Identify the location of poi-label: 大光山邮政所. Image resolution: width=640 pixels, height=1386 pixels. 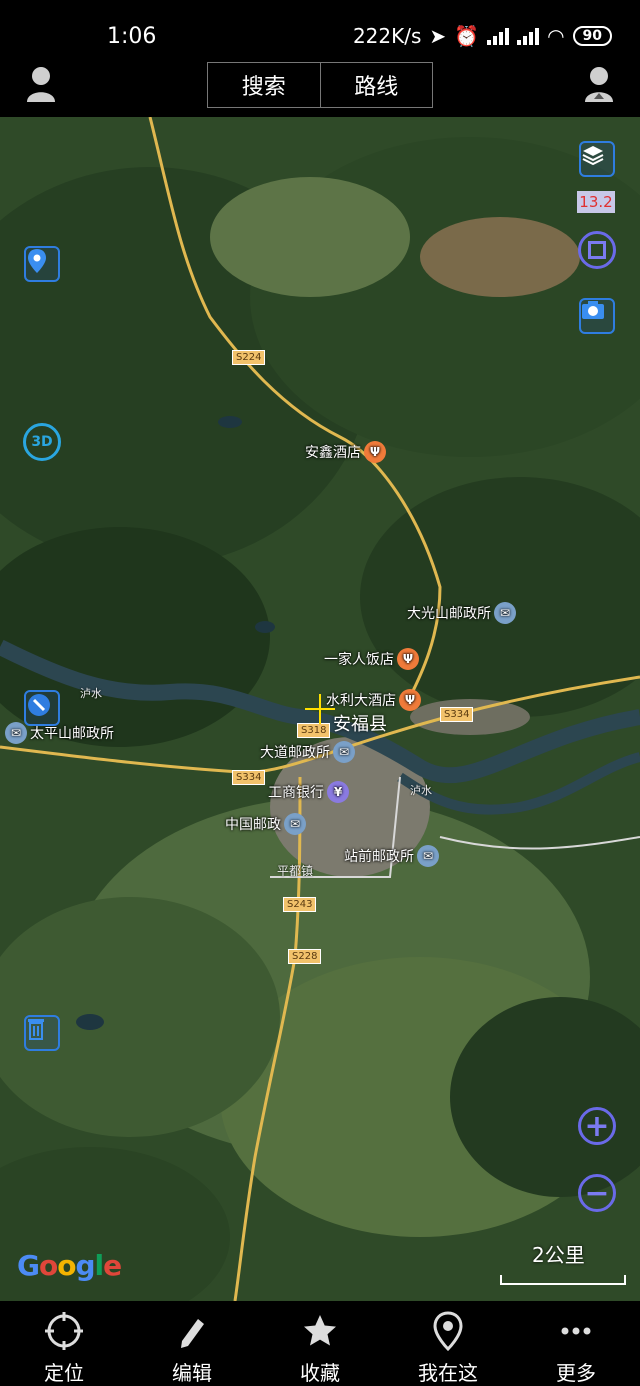
(449, 614).